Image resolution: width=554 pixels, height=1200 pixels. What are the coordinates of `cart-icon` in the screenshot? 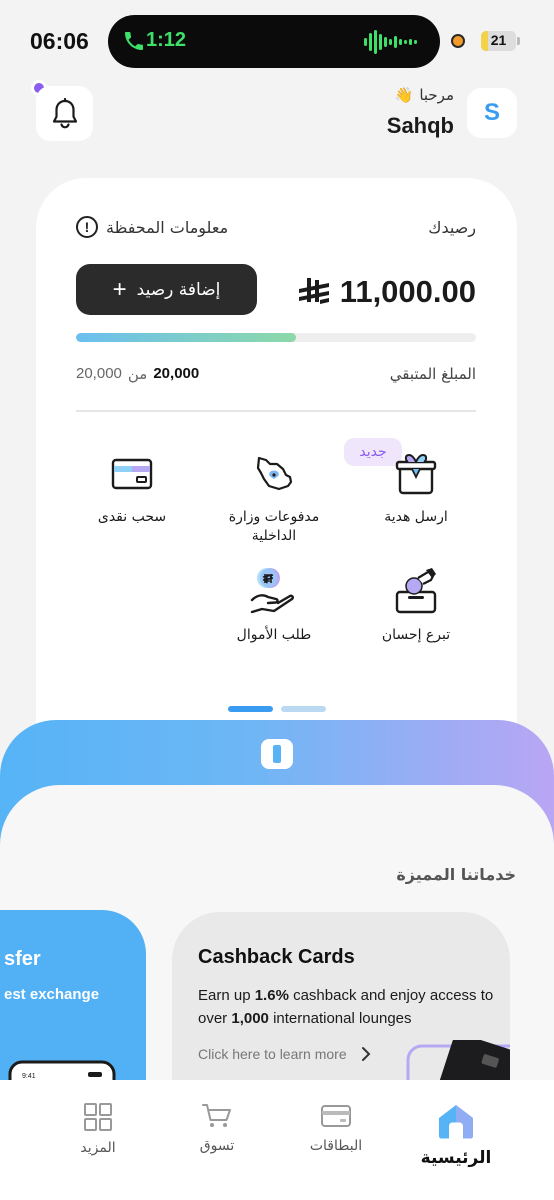 It's located at (216, 1115).